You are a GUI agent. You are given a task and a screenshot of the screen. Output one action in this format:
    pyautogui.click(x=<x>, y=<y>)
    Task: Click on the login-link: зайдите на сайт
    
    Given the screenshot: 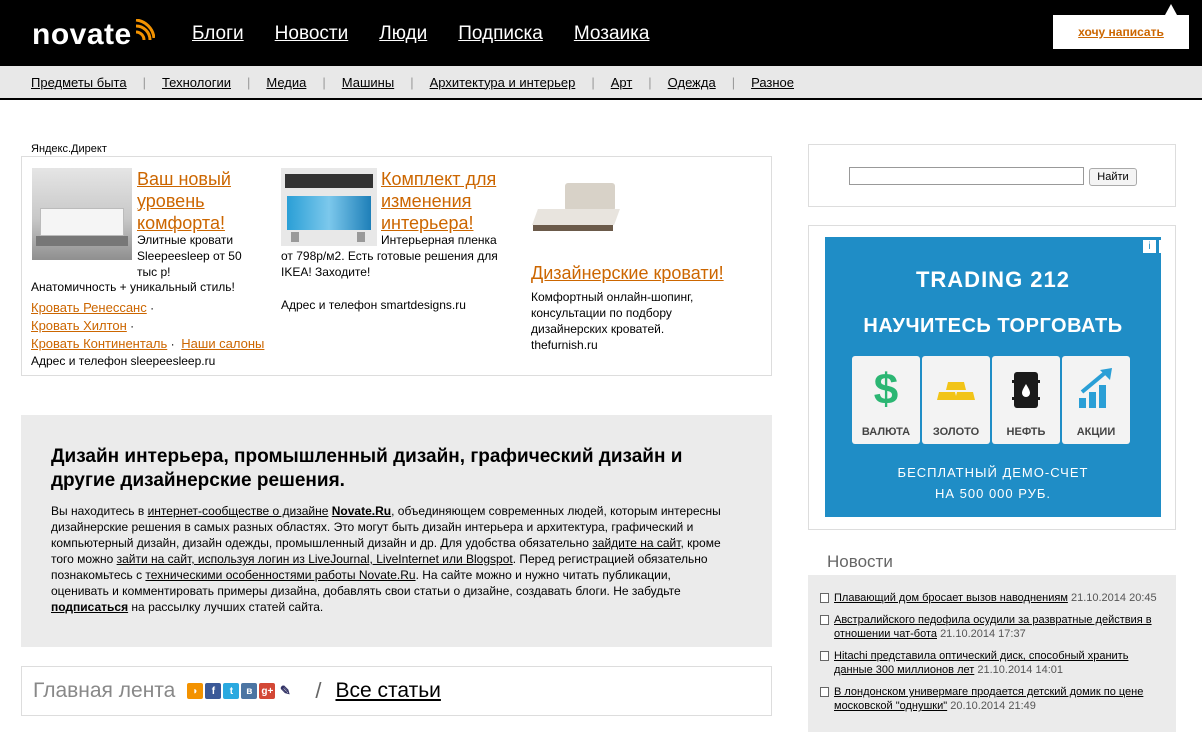 What is the action you would take?
    pyautogui.click(x=636, y=543)
    